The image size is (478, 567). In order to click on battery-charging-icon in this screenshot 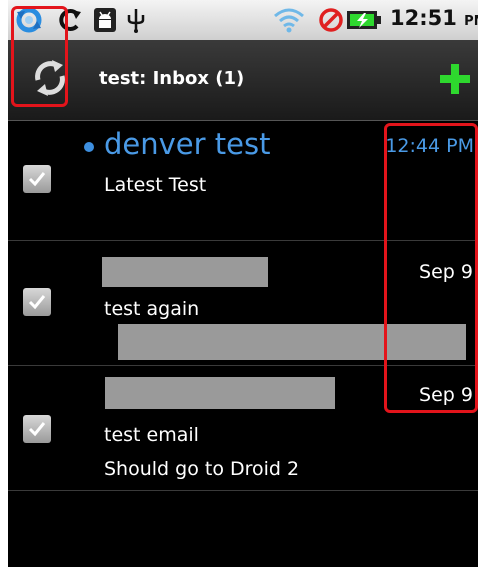, I will do `click(364, 20)`.